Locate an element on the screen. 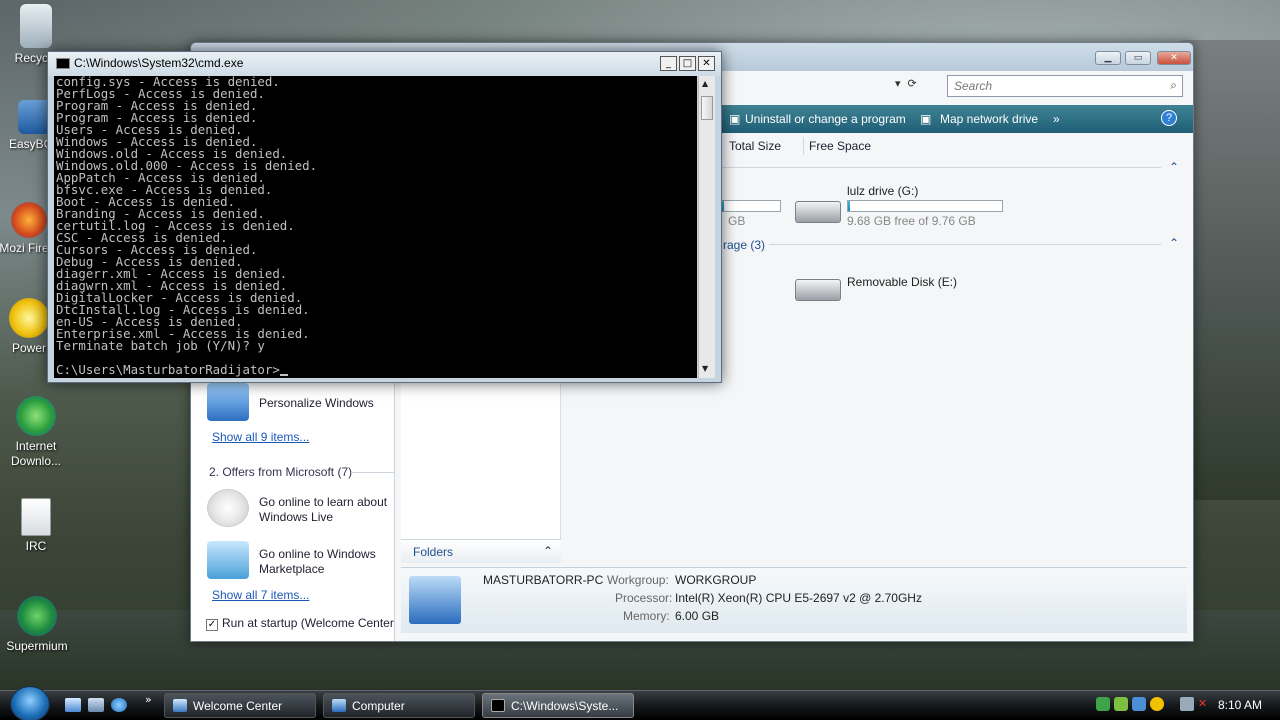 The image size is (1280, 720). refresh-icon: ⟳ is located at coordinates (912, 83).